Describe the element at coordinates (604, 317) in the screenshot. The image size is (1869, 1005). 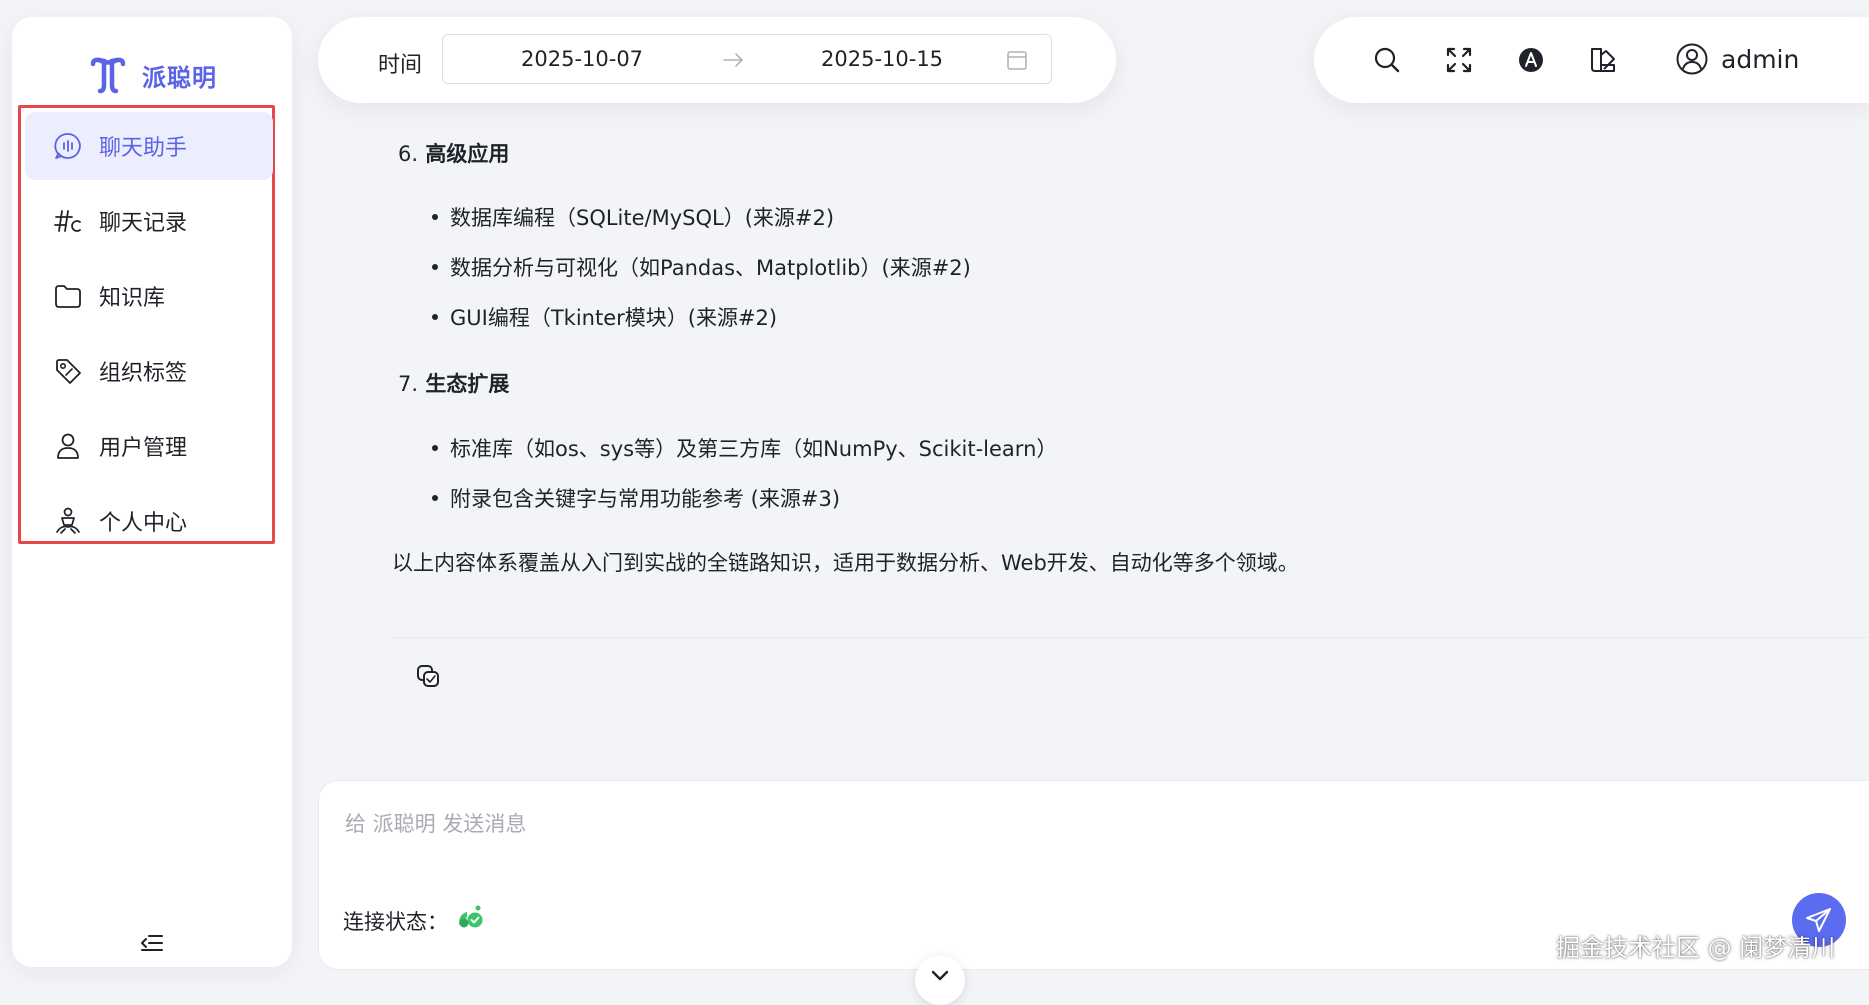
I see `list-item: GUI编程（Tkinter模块）(来源#2)` at that location.